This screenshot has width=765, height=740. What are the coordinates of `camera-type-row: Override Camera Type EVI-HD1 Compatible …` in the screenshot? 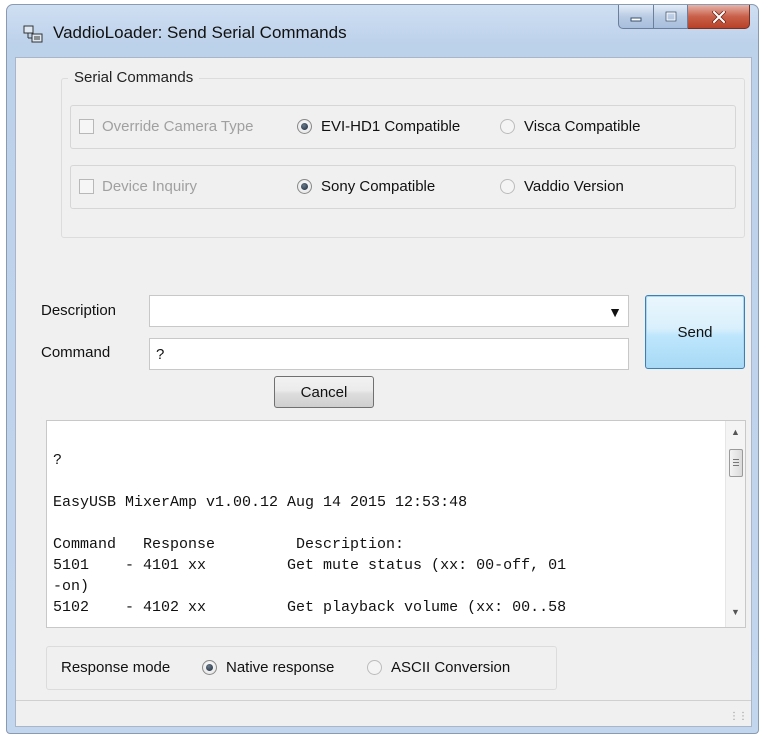 It's located at (403, 127).